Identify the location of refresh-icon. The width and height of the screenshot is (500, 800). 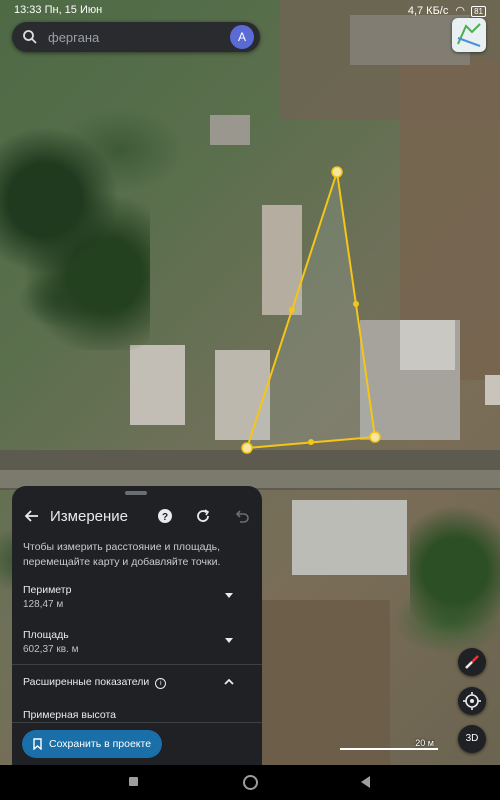
(203, 516).